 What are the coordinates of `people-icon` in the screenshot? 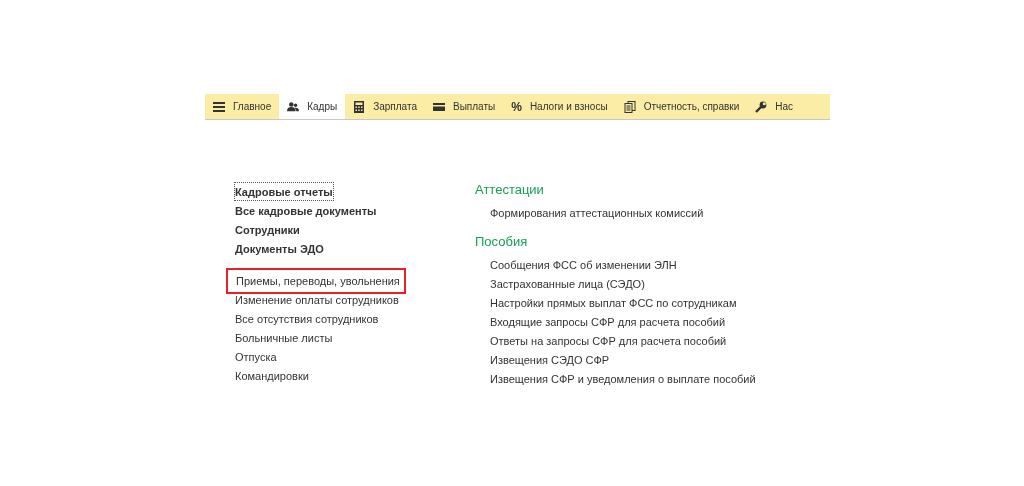 It's located at (293, 106).